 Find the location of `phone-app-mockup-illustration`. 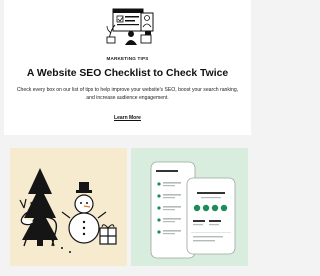

phone-app-mockup-illustration is located at coordinates (193, 210).